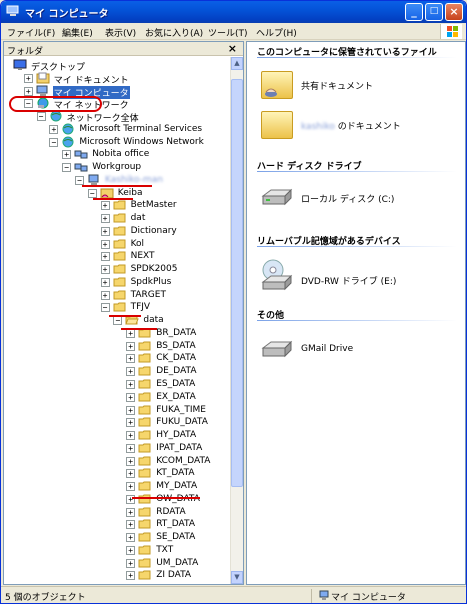 The image size is (467, 604). Describe the element at coordinates (174, 32) in the screenshot. I see `menu-favorites: お気に入り(A)` at that location.